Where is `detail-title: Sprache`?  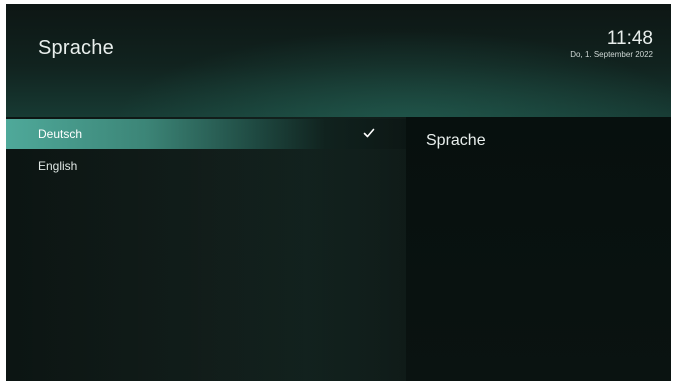
detail-title: Sprache is located at coordinates (456, 140).